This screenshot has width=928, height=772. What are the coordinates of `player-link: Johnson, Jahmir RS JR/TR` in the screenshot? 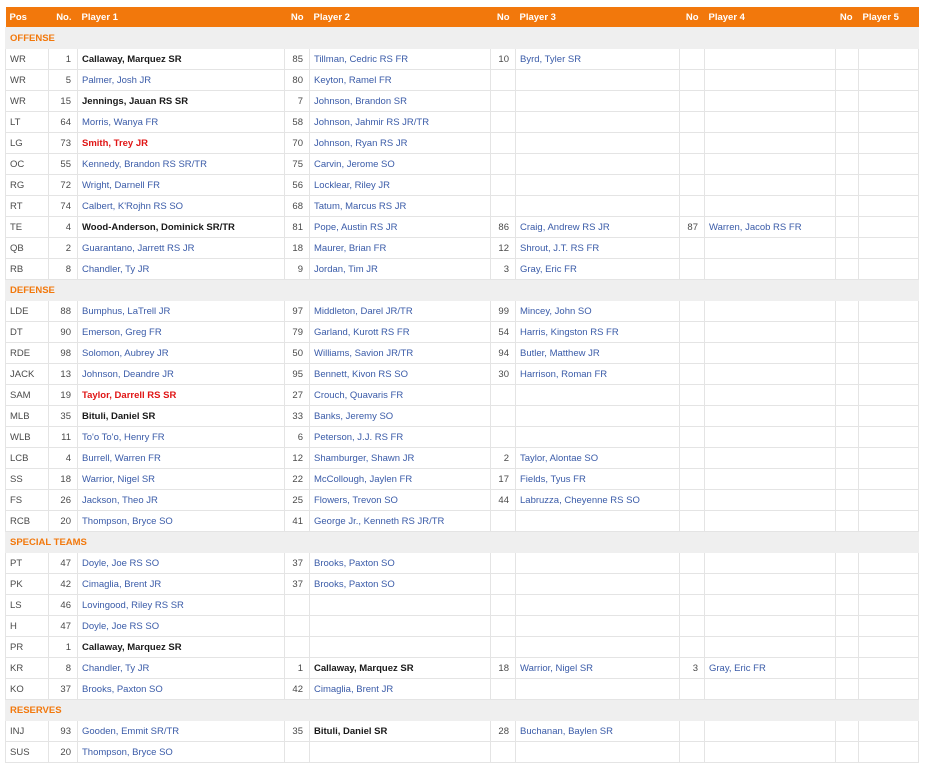 It's located at (371, 122).